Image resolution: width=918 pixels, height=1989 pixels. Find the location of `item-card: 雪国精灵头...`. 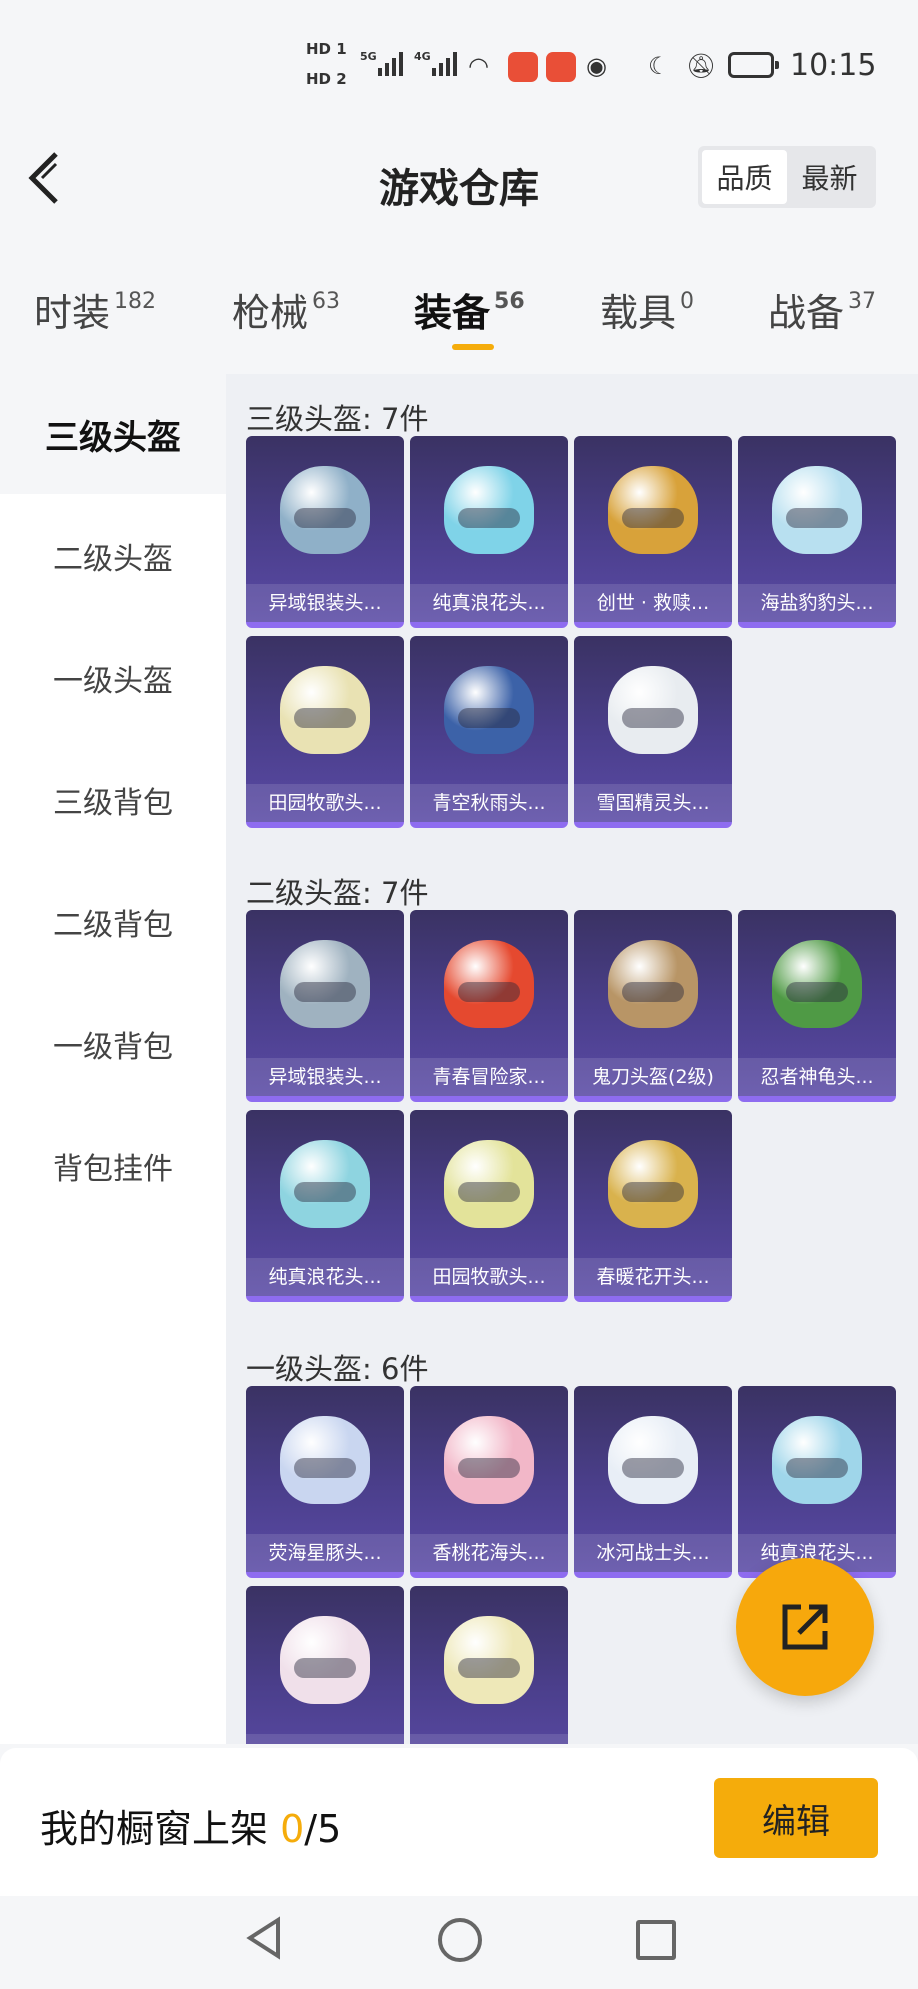

item-card: 雪国精灵头... is located at coordinates (653, 732).